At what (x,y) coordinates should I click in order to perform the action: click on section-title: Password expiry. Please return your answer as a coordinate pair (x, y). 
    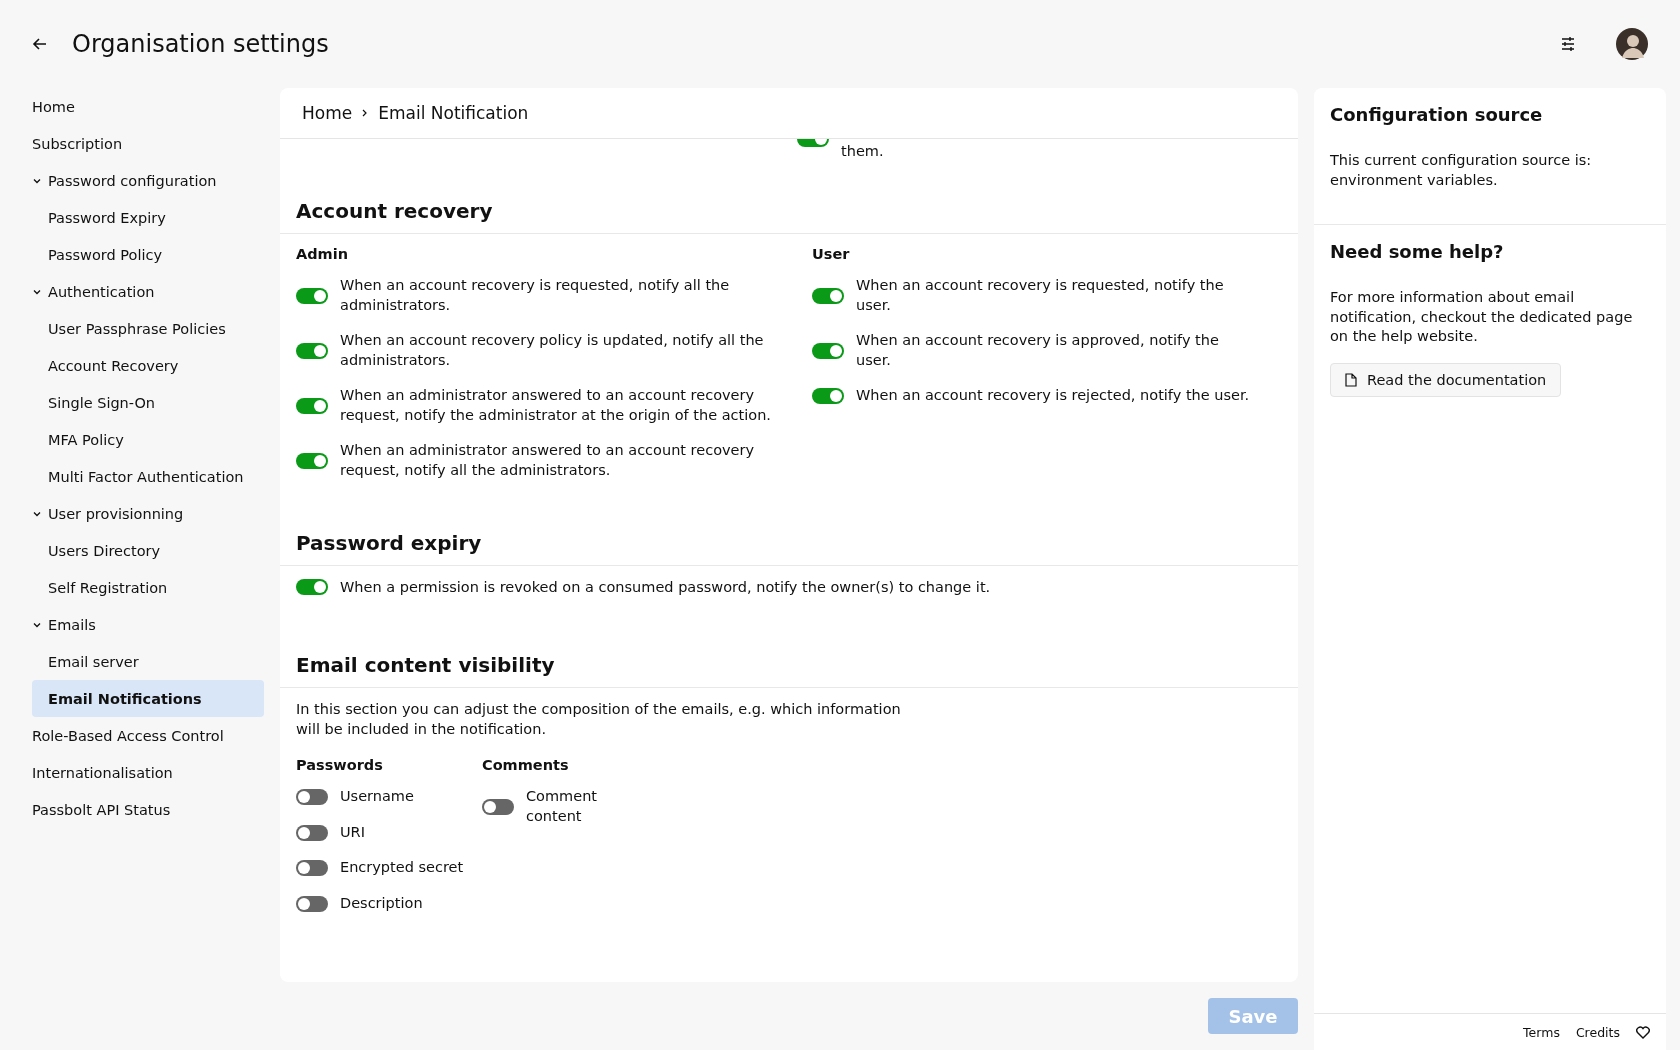
    Looking at the image, I should click on (789, 548).